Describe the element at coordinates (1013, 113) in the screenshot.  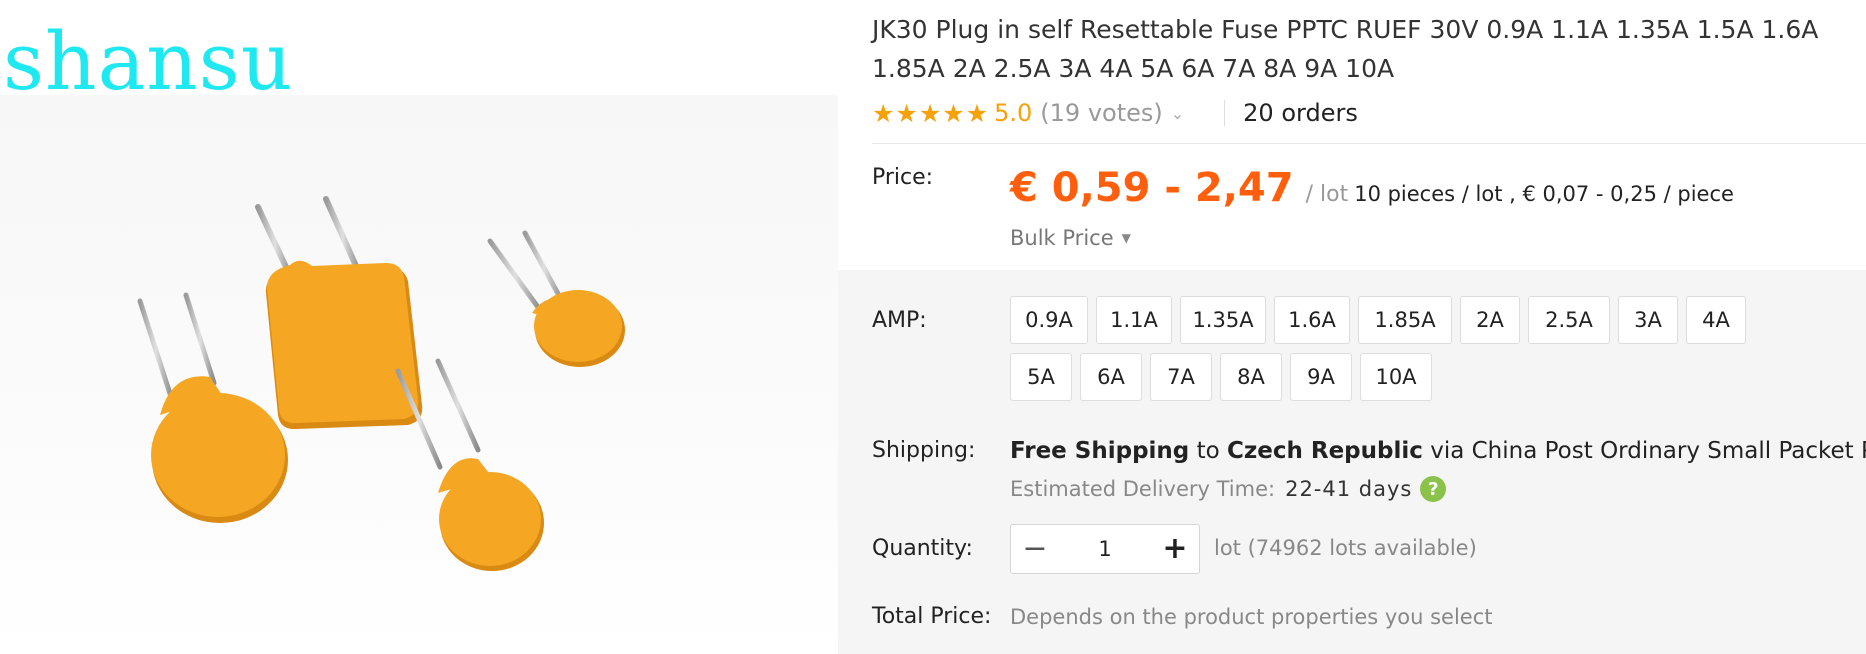
I see `rating-score: 5.0` at that location.